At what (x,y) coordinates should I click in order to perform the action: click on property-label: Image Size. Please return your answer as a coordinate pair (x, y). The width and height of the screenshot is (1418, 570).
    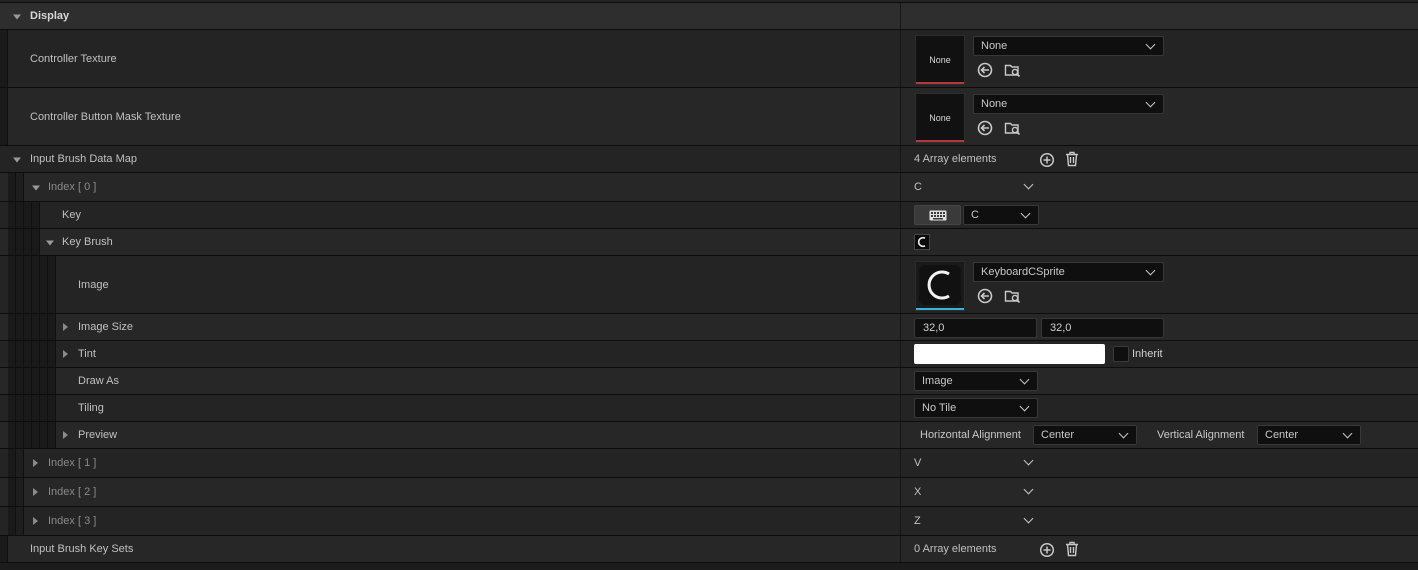
    Looking at the image, I should click on (106, 327).